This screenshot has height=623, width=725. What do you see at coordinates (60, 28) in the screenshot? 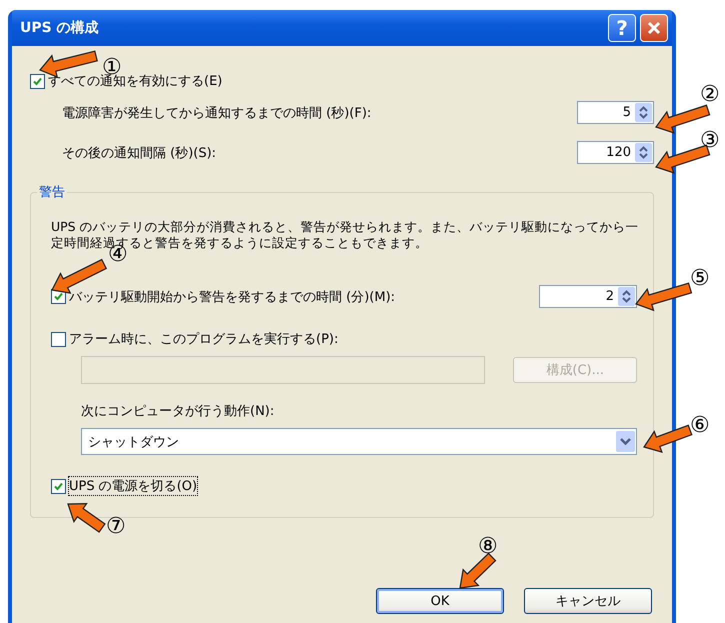
I see `window-title: UPS の構成` at bounding box center [60, 28].